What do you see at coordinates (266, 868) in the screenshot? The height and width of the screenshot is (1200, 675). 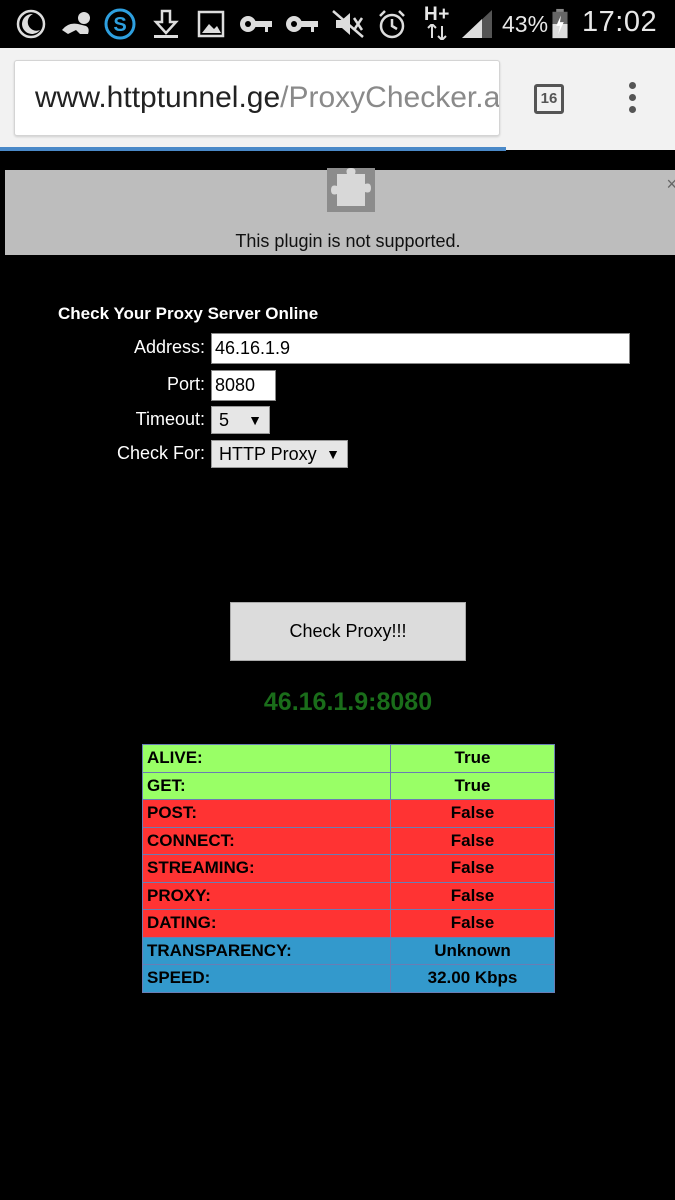 I see `result-key: STREAMING:` at bounding box center [266, 868].